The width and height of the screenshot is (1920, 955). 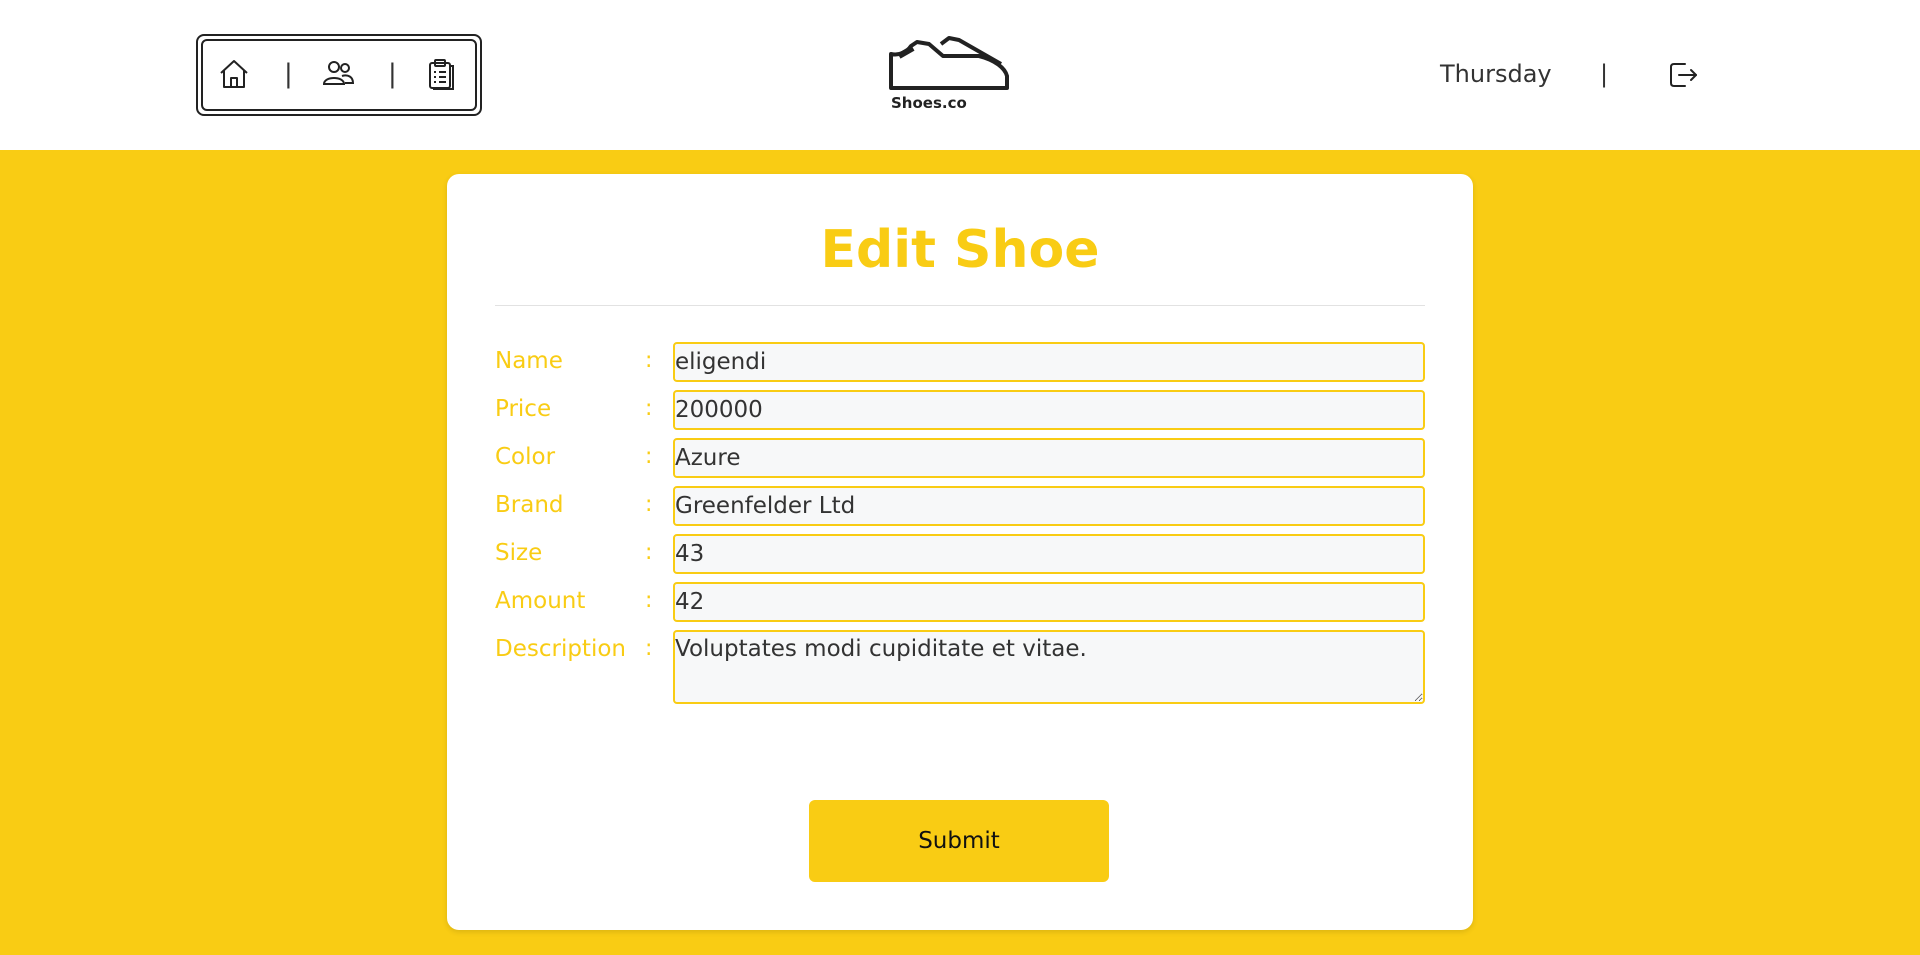 What do you see at coordinates (1496, 74) in the screenshot?
I see `current-day: Thursday` at bounding box center [1496, 74].